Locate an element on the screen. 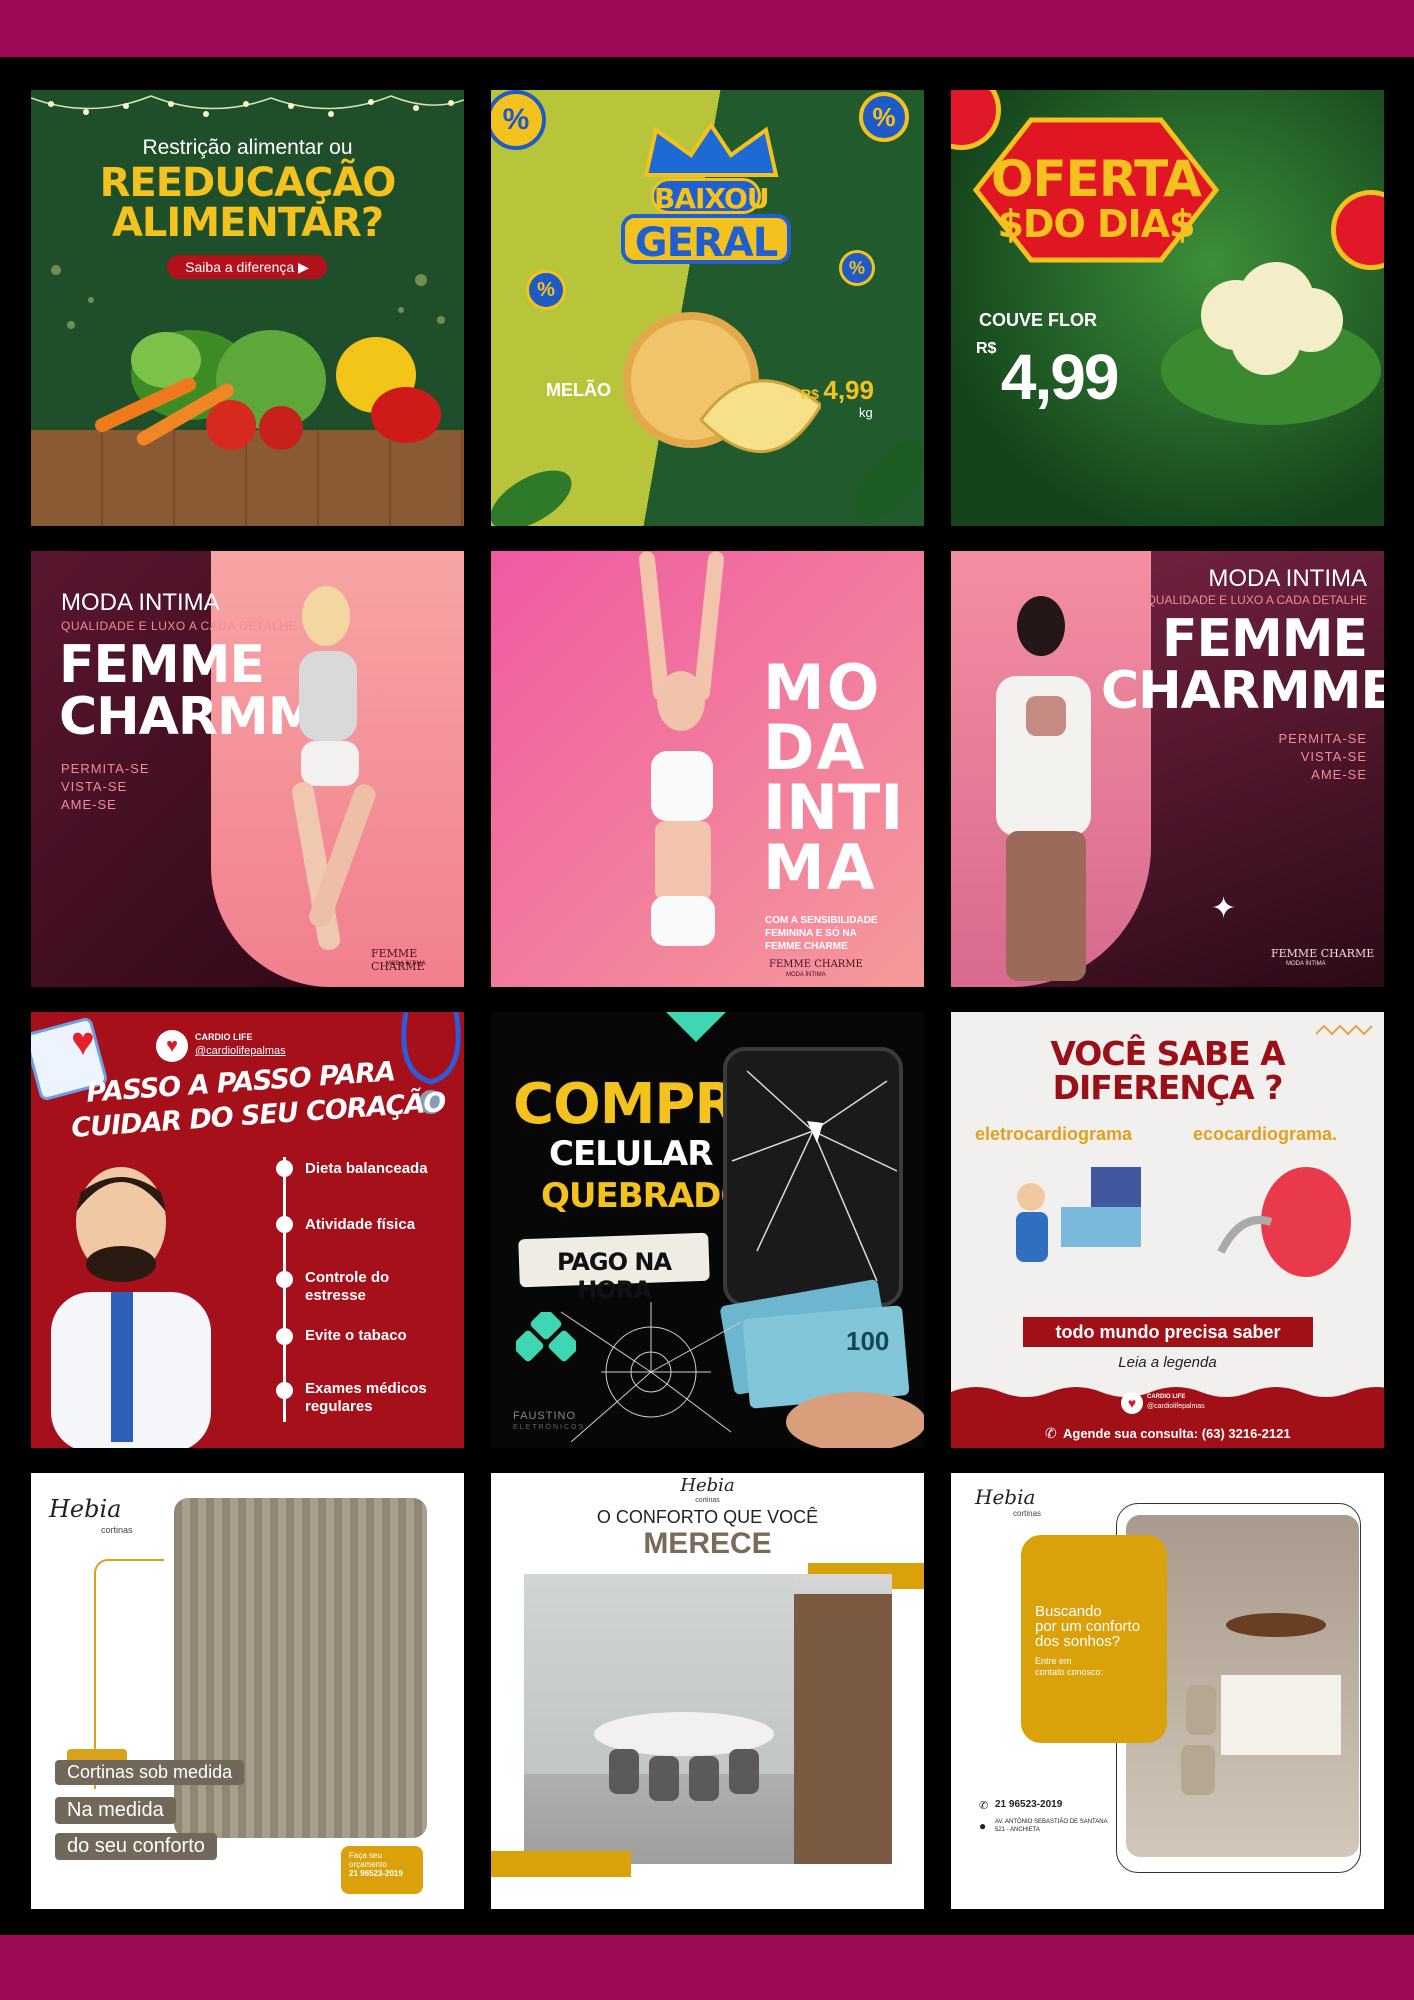 This screenshot has width=1414, height=2000. slogan-3: AME-SE is located at coordinates (1339, 774).